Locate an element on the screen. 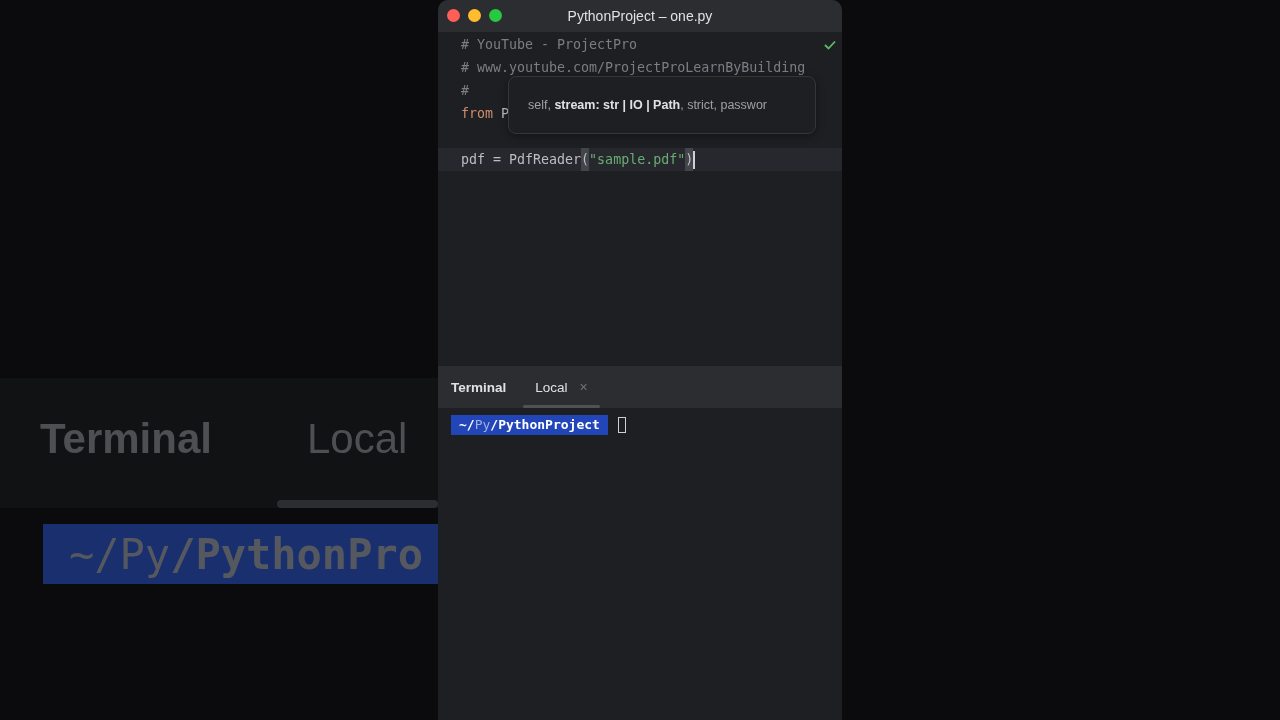  code-token: # www.youtube.com/ProjectProLearnByBuilding is located at coordinates (633, 68).